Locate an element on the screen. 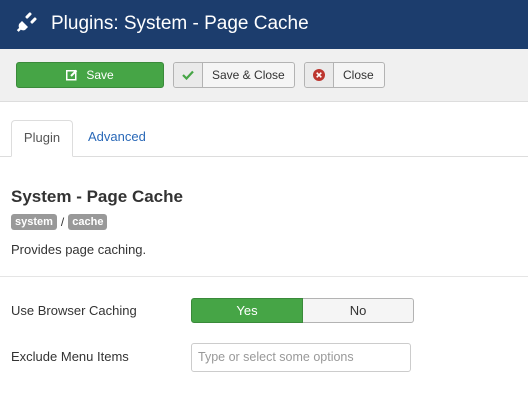 The height and width of the screenshot is (413, 528). save-close-button-label: Save & Close is located at coordinates (248, 75).